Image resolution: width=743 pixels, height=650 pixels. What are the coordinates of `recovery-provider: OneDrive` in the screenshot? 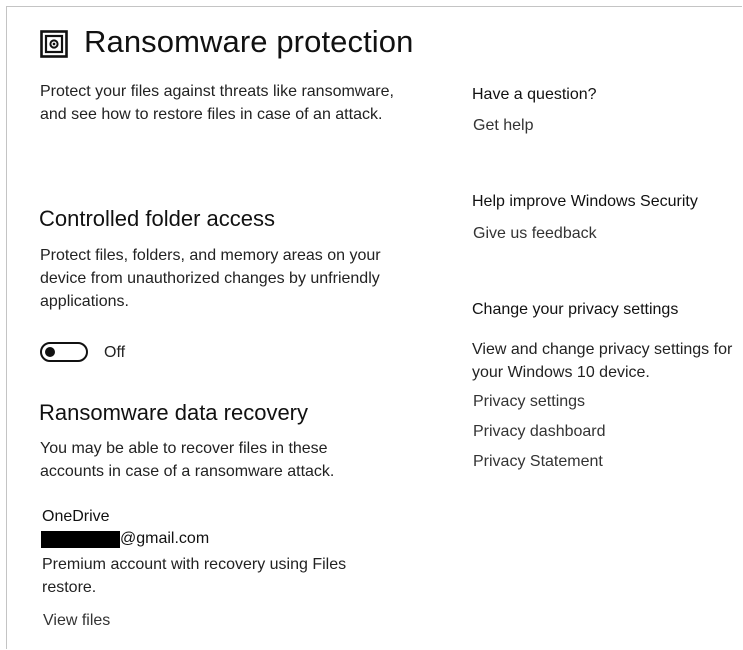 It's located at (76, 516).